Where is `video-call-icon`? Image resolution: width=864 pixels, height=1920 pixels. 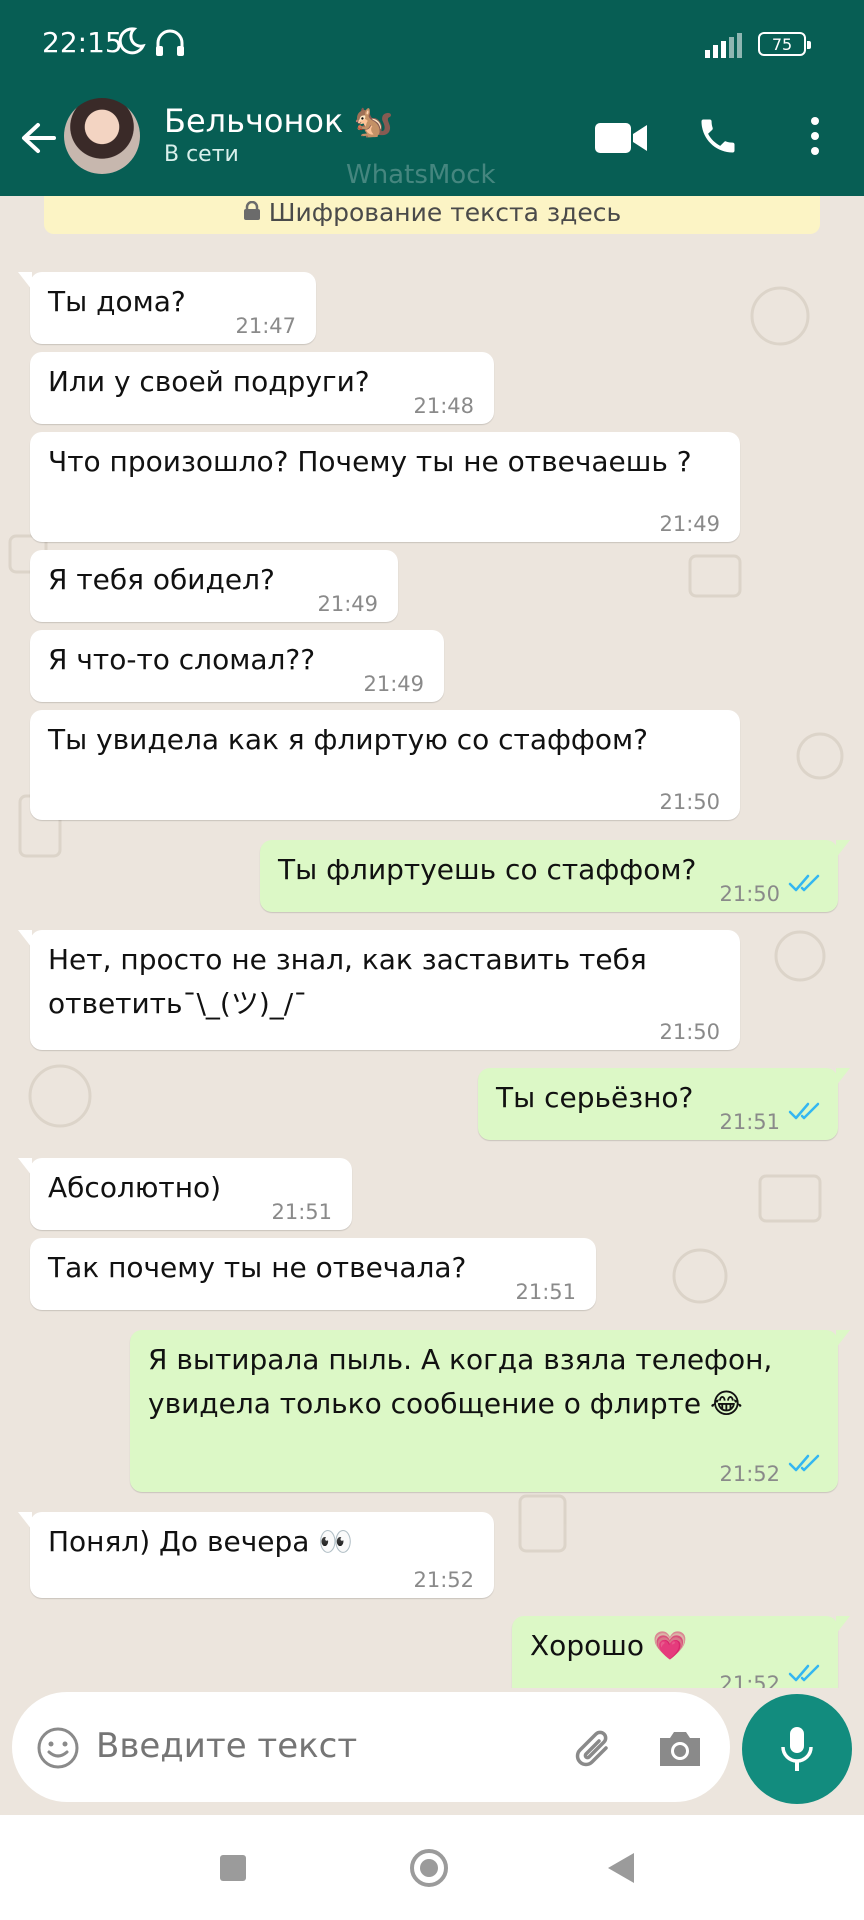
video-call-icon is located at coordinates (621, 140).